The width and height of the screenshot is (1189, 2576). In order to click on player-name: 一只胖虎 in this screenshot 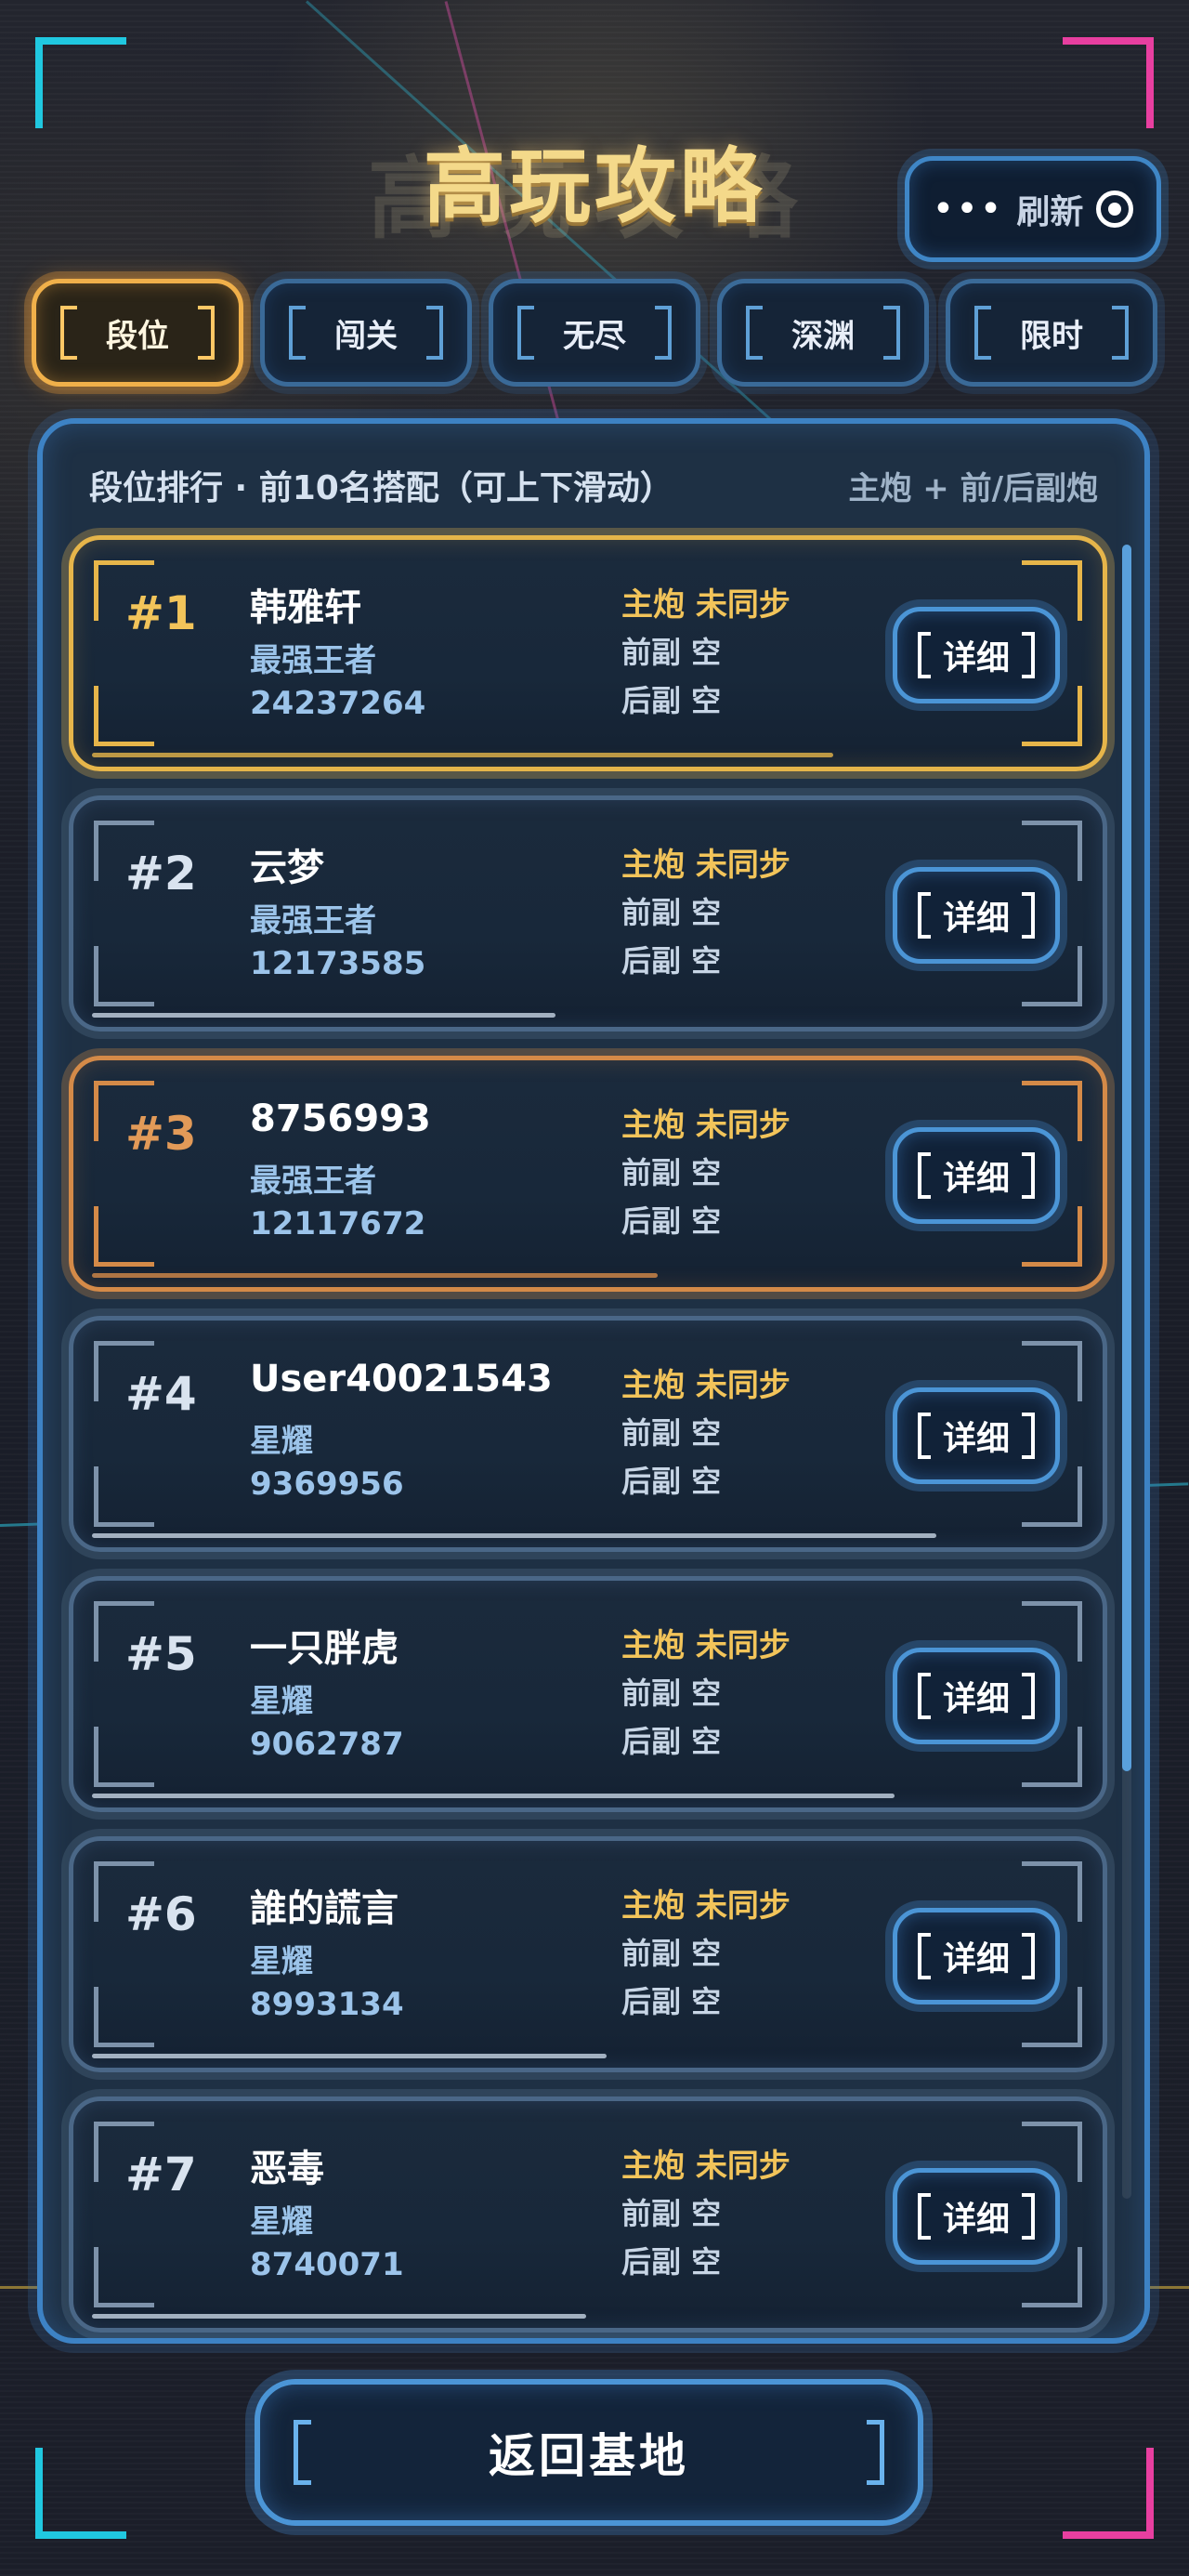, I will do `click(324, 1648)`.